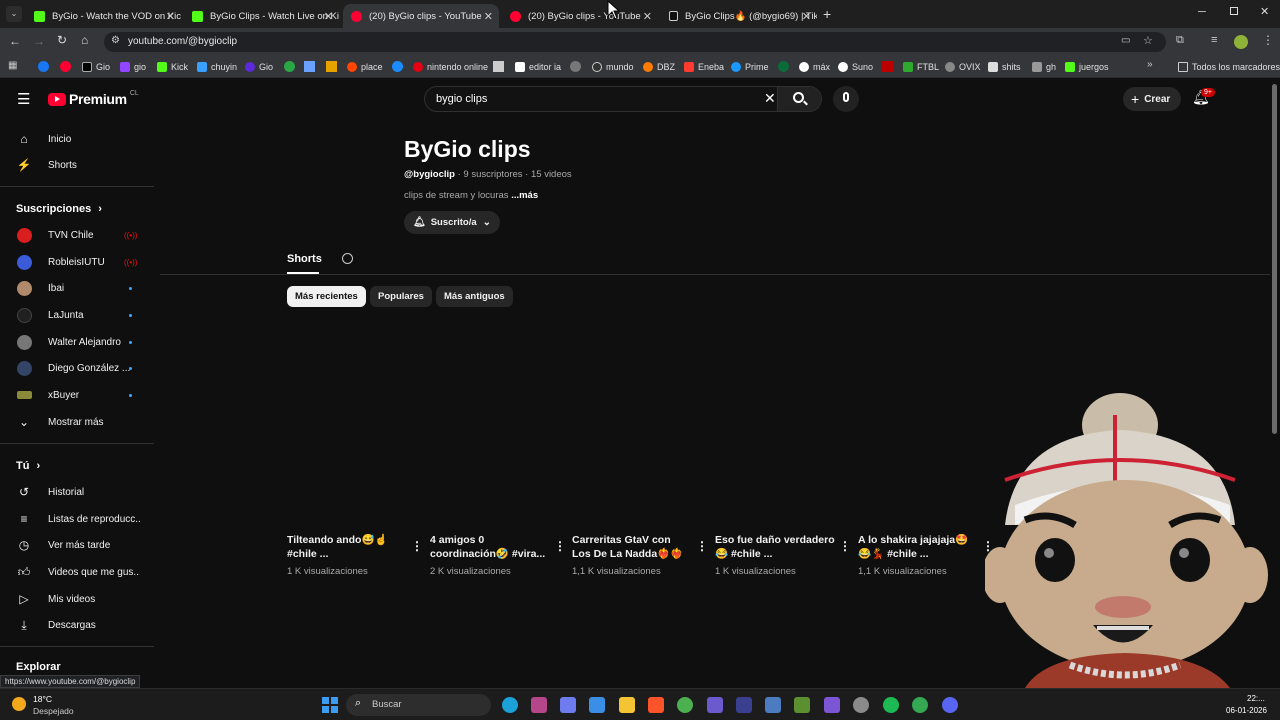 This screenshot has height=720, width=1280. I want to click on minimize-button: ─, so click(1202, 12).